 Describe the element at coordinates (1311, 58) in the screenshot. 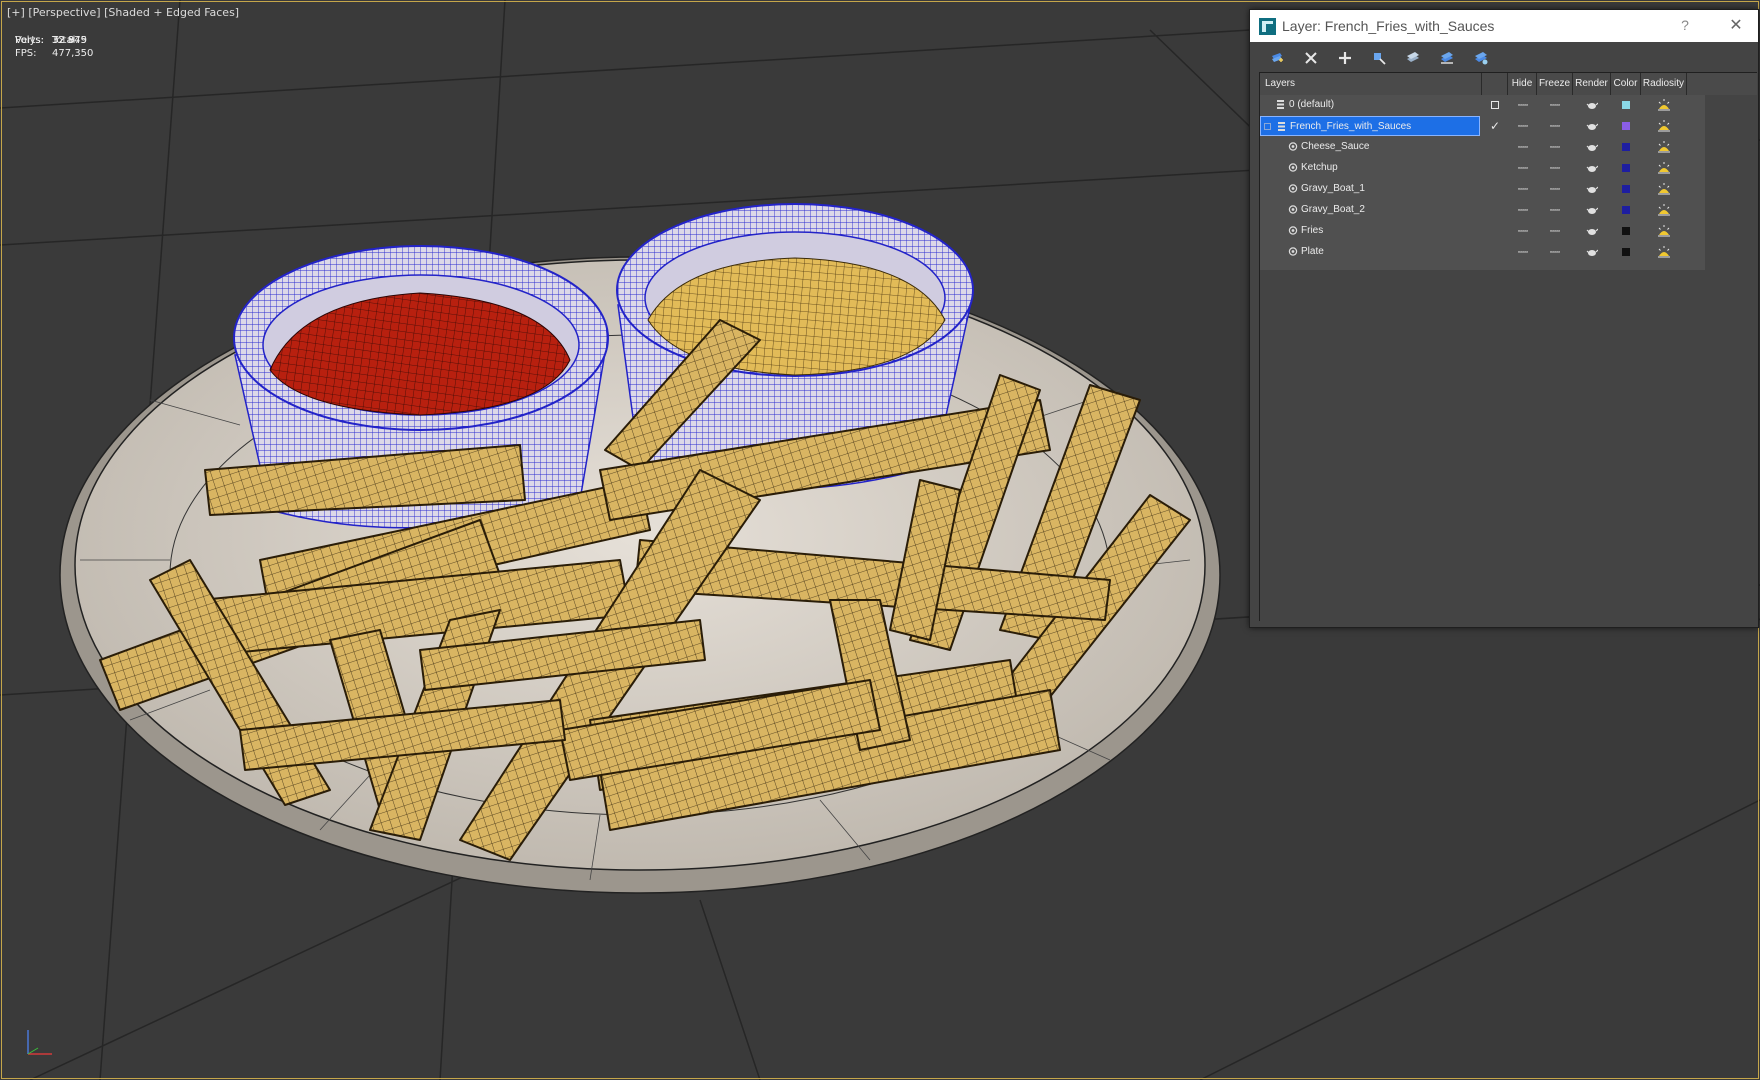

I see `delete-layer-icon` at that location.